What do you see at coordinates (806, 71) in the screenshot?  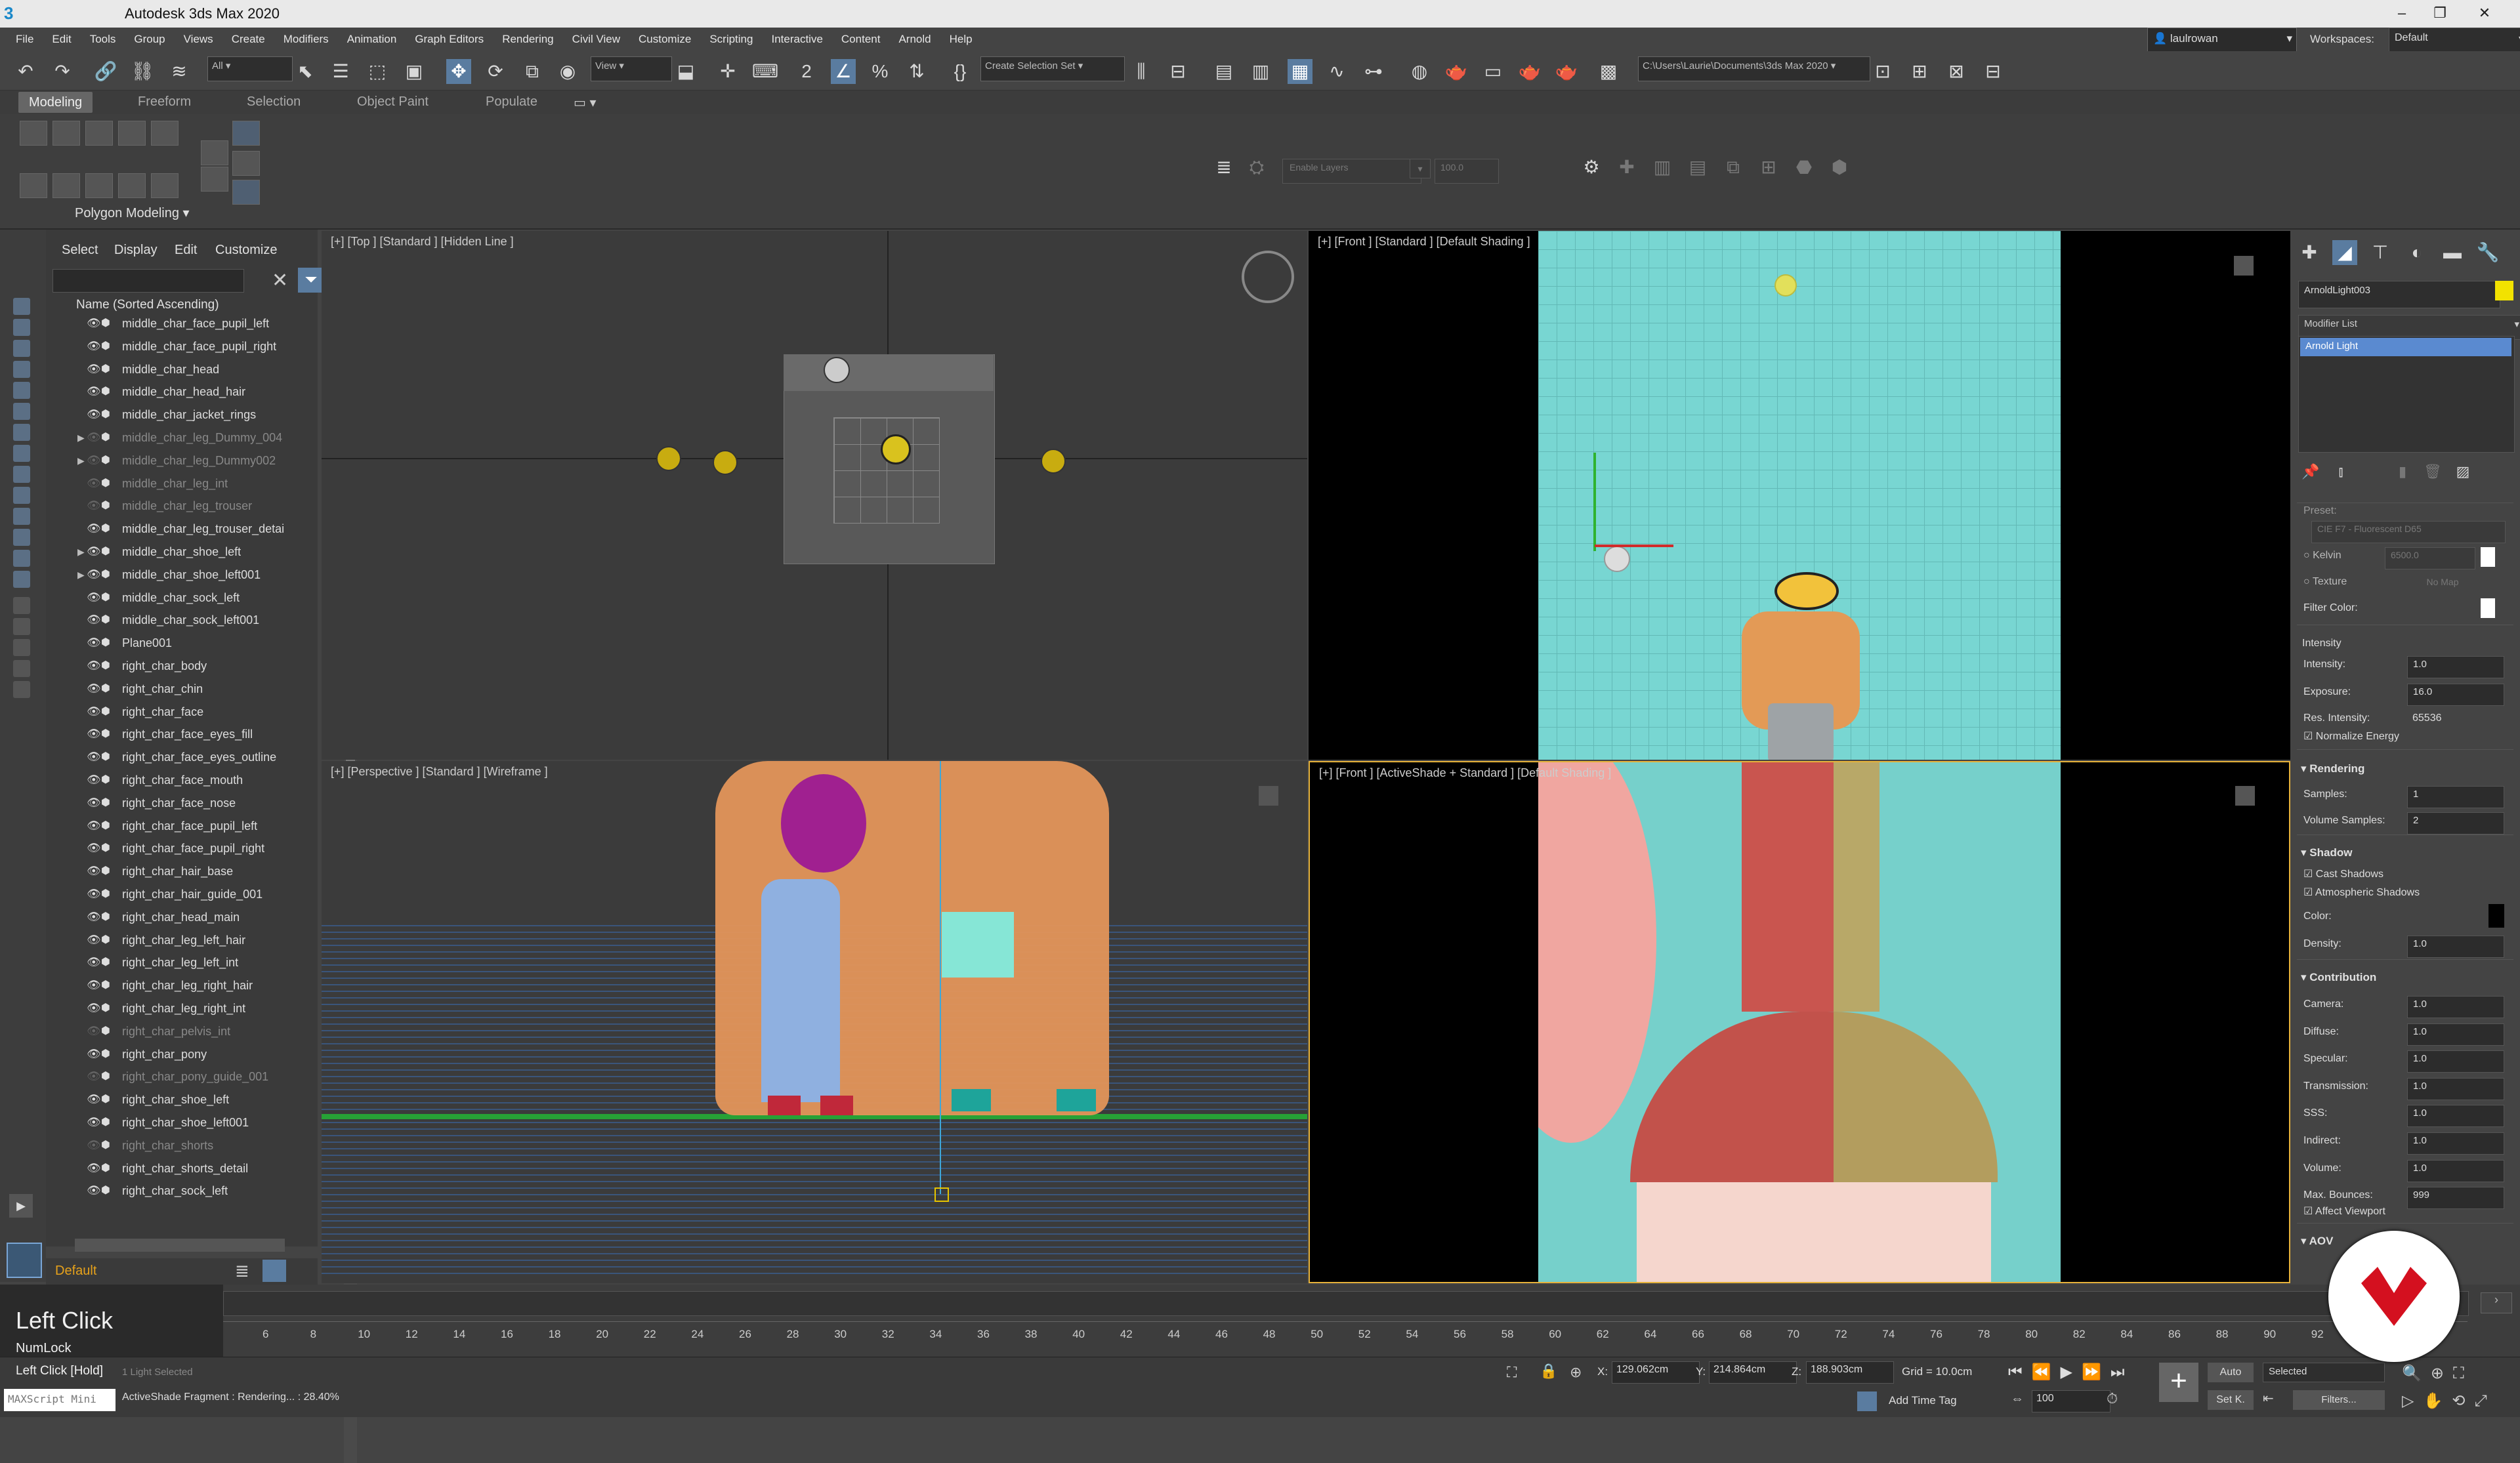 I see `snaps-toggle-icon: 2` at bounding box center [806, 71].